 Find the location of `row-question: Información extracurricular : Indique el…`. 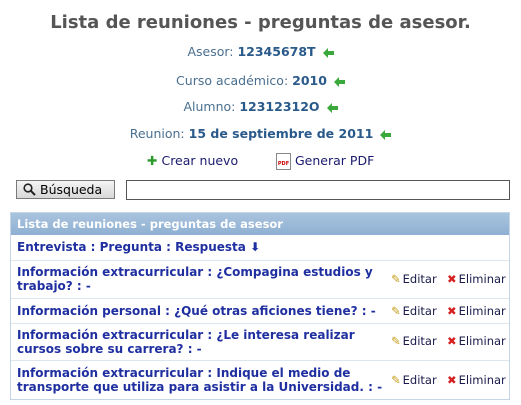

row-question: Información extracurricular : Indique el… is located at coordinates (199, 380).